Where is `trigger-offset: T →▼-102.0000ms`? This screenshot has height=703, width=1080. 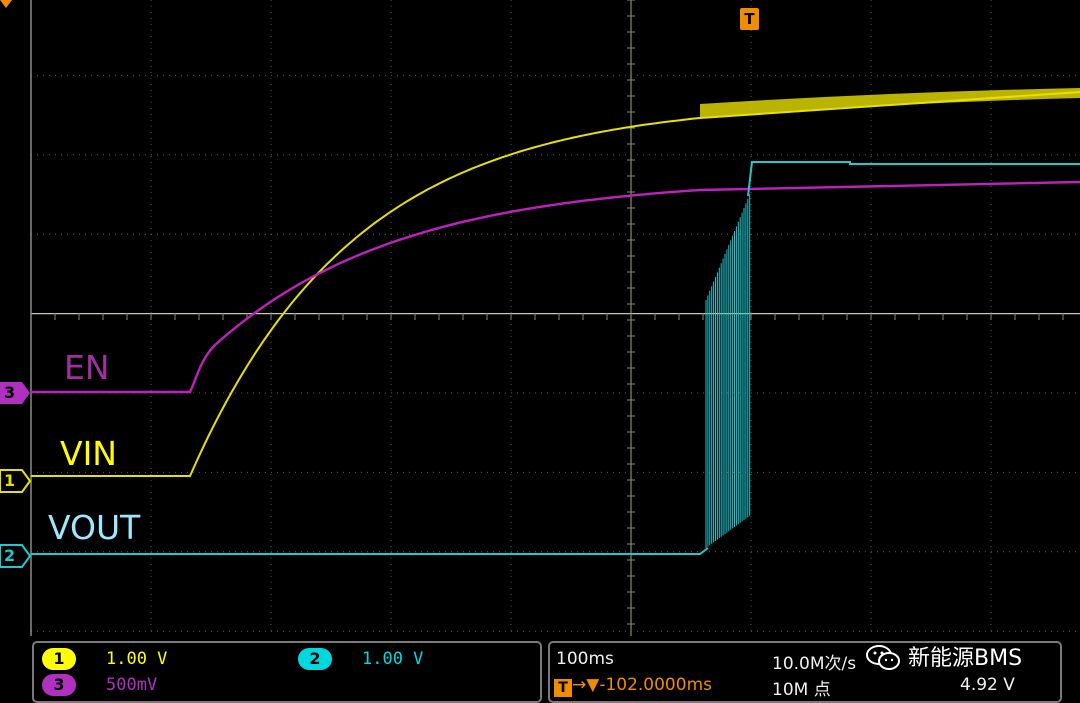 trigger-offset: T →▼-102.0000ms is located at coordinates (633, 686).